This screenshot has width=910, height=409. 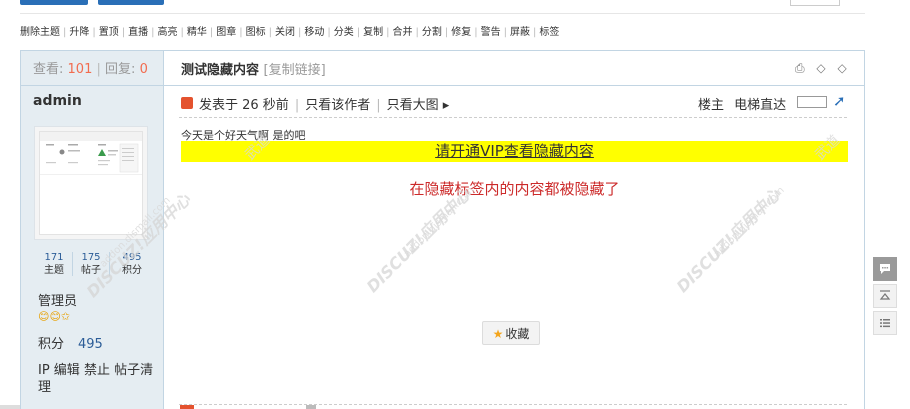 What do you see at coordinates (432, 32) in the screenshot?
I see `modbar-item: 分割` at bounding box center [432, 32].